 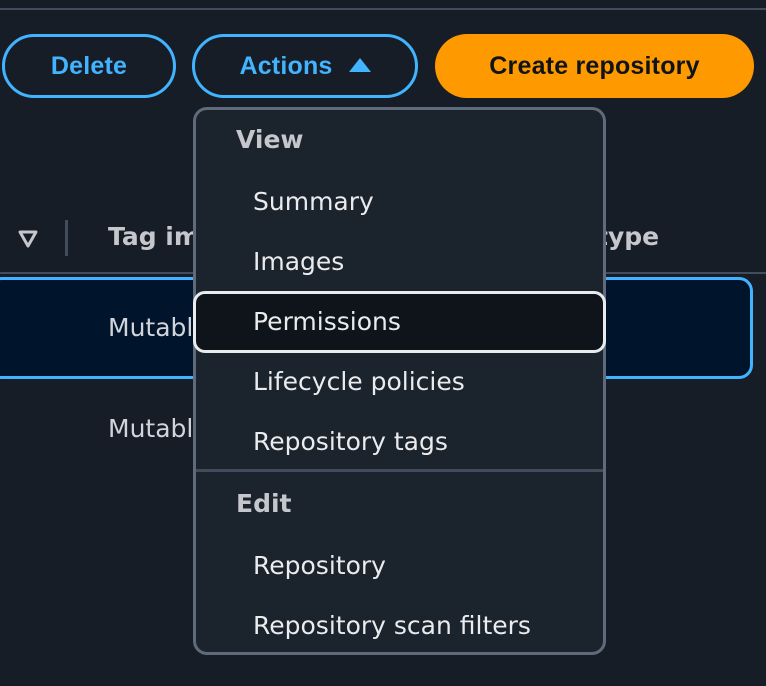 What do you see at coordinates (154, 236) in the screenshot?
I see `column-header-tag-immutability: Tag im` at bounding box center [154, 236].